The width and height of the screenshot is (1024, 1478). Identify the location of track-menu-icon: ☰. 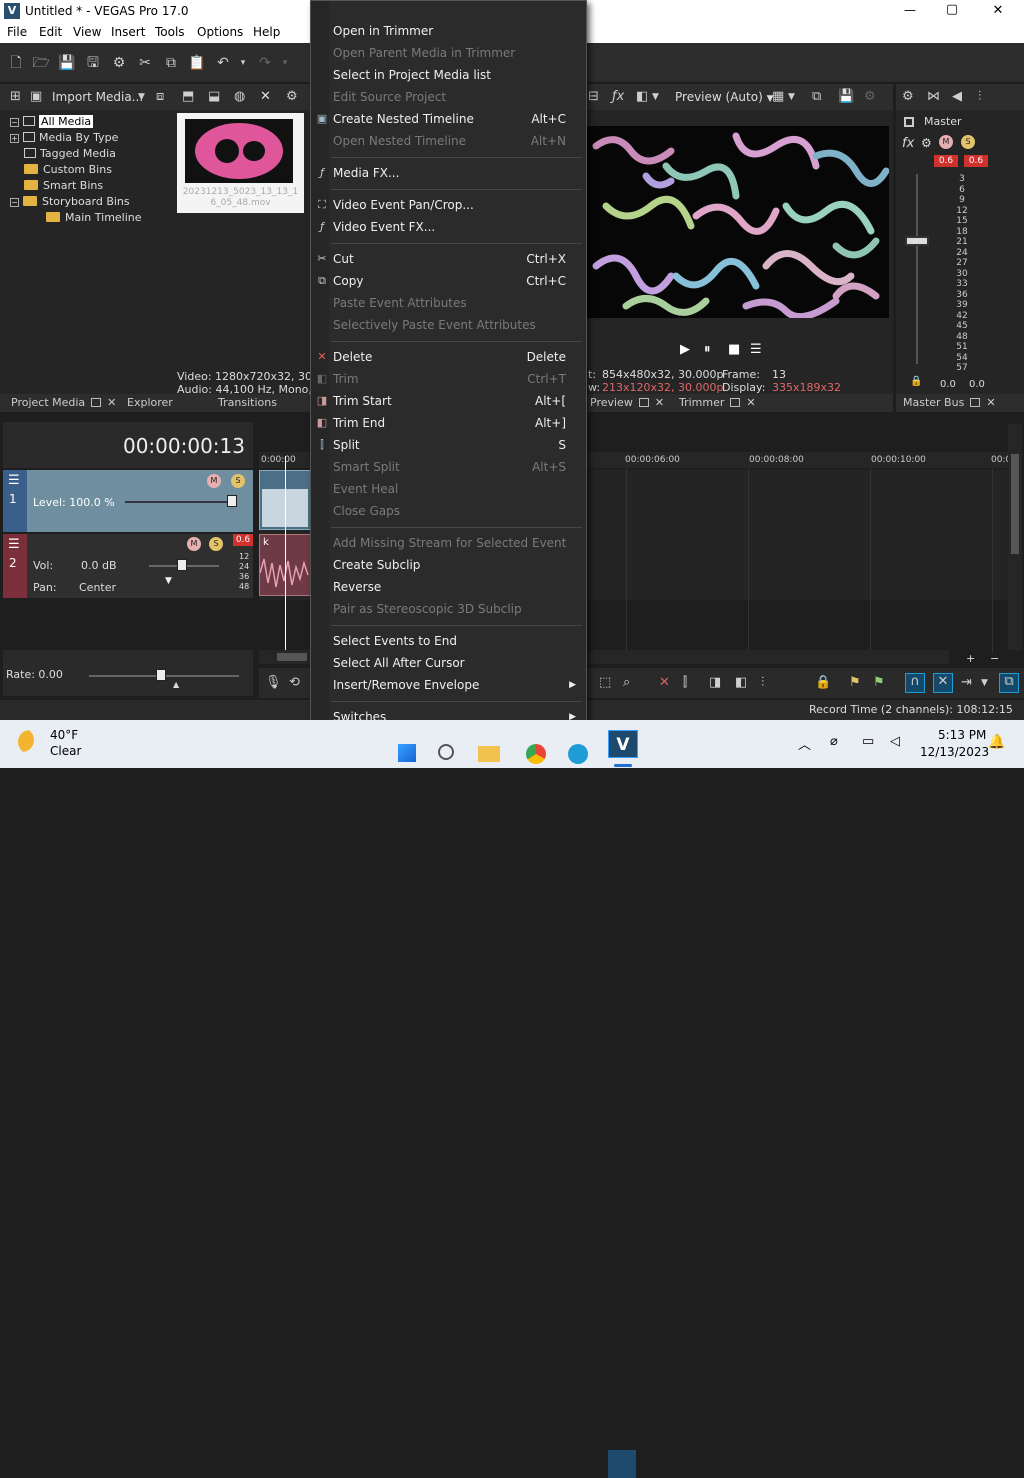
(14, 544).